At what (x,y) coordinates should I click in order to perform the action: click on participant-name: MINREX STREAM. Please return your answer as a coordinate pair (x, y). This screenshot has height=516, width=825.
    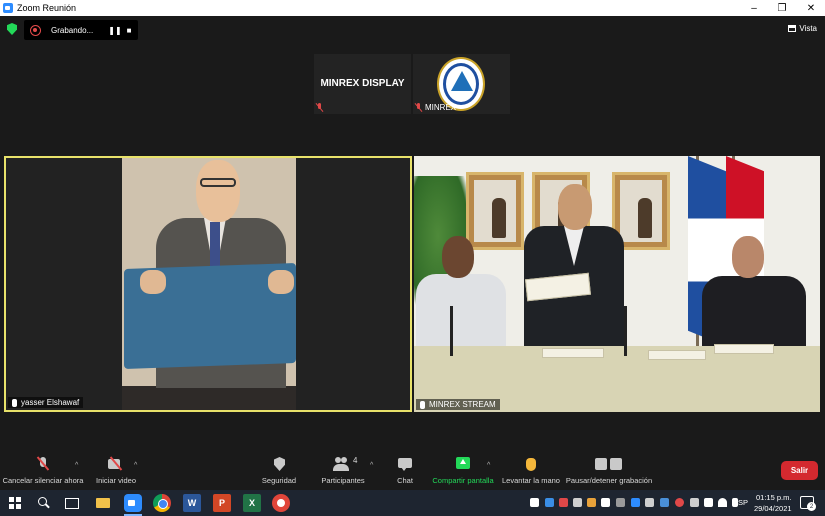
    Looking at the image, I should click on (462, 404).